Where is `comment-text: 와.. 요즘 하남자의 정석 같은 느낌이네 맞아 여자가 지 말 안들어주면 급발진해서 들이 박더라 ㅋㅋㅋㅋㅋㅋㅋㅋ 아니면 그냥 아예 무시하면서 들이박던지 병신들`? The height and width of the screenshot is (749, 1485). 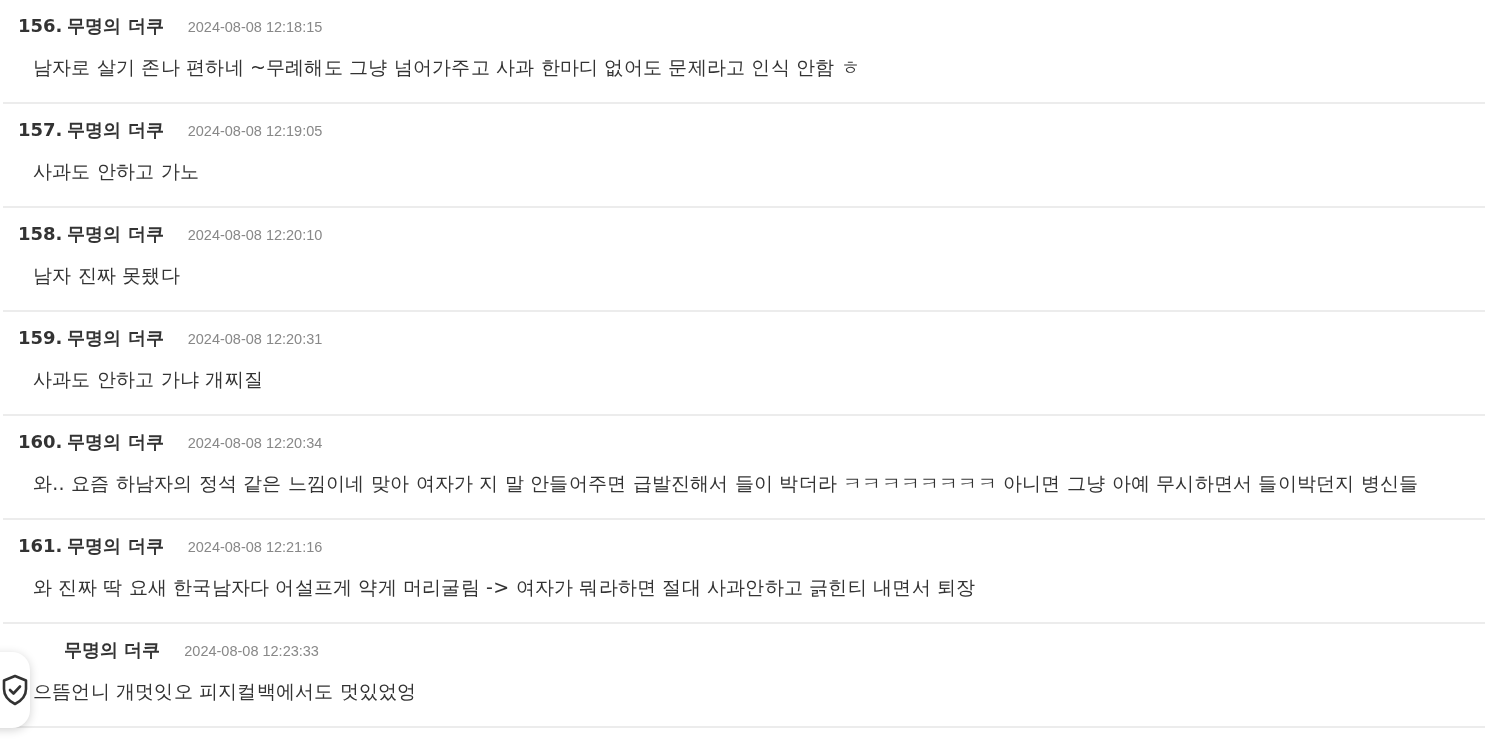
comment-text: 와.. 요즘 하남자의 정석 같은 느낌이네 맞아 여자가 지 말 안들어주면 급발진해서 들이 박더라 ㅋㅋㅋㅋㅋㅋㅋㅋ 아니면 그냥 아예 무시하면서 들이박던지 병신들 is located at coordinates (726, 483).